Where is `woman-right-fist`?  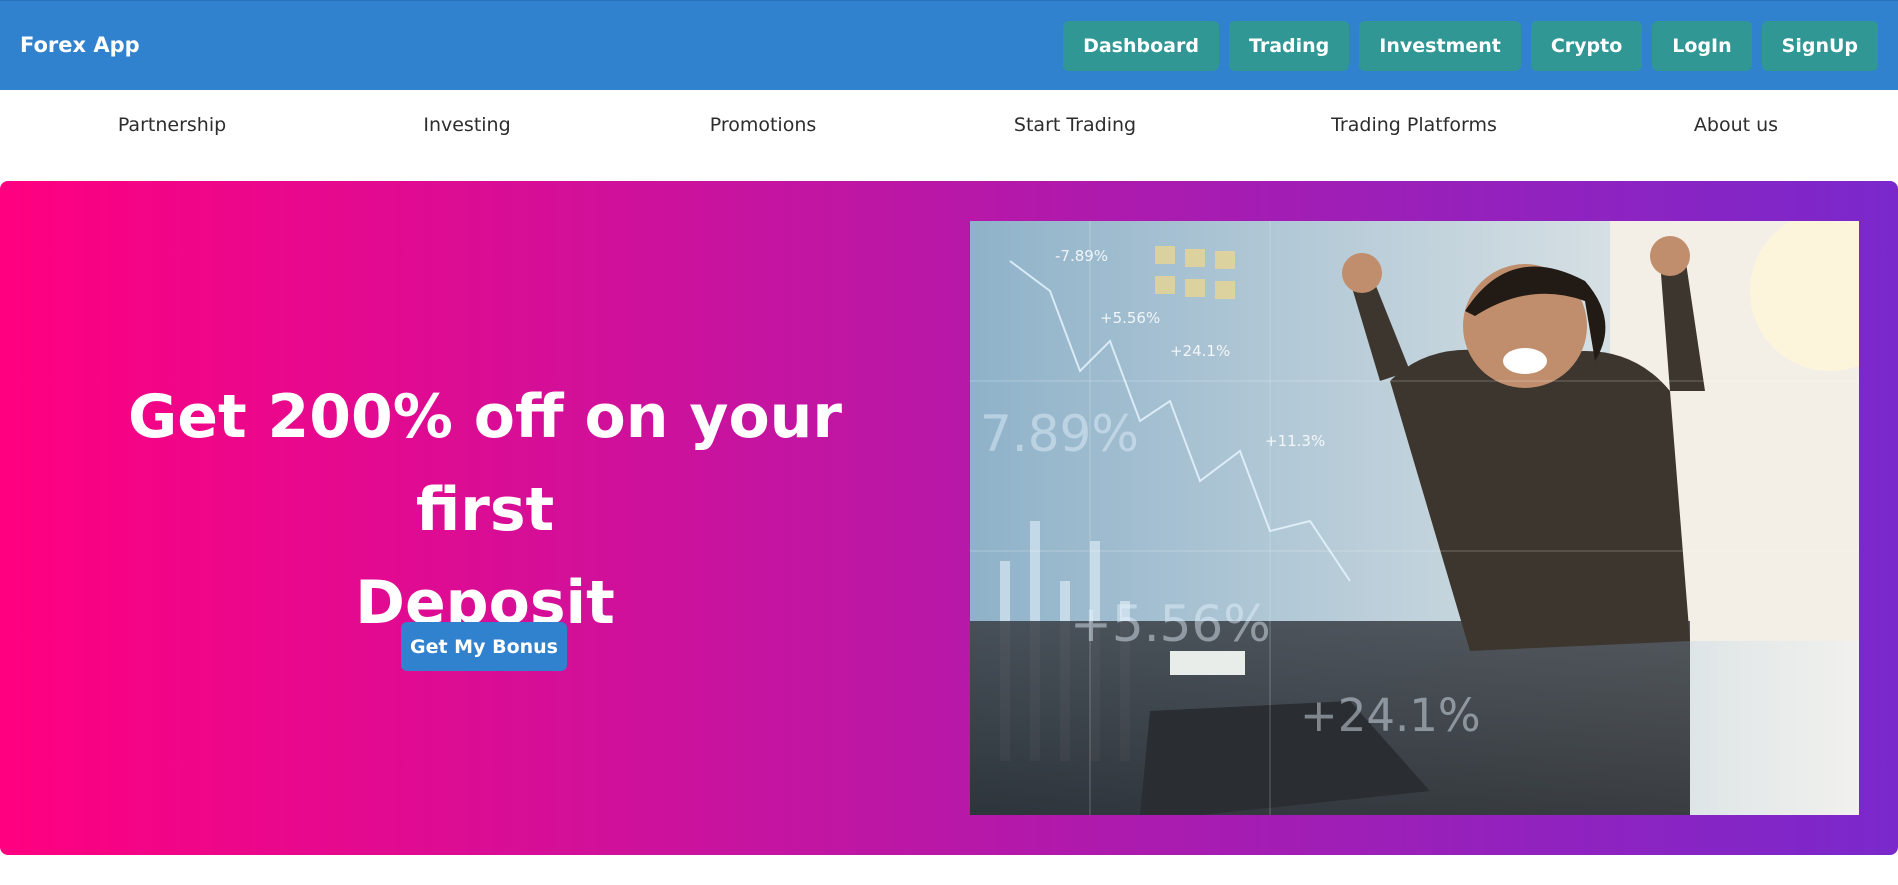
woman-right-fist is located at coordinates (1670, 256).